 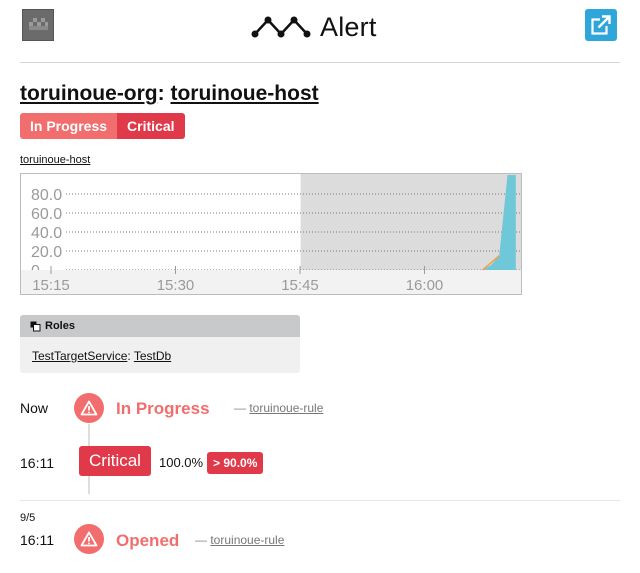 What do you see at coordinates (51, 285) in the screenshot?
I see `x-tick-label: 15:15` at bounding box center [51, 285].